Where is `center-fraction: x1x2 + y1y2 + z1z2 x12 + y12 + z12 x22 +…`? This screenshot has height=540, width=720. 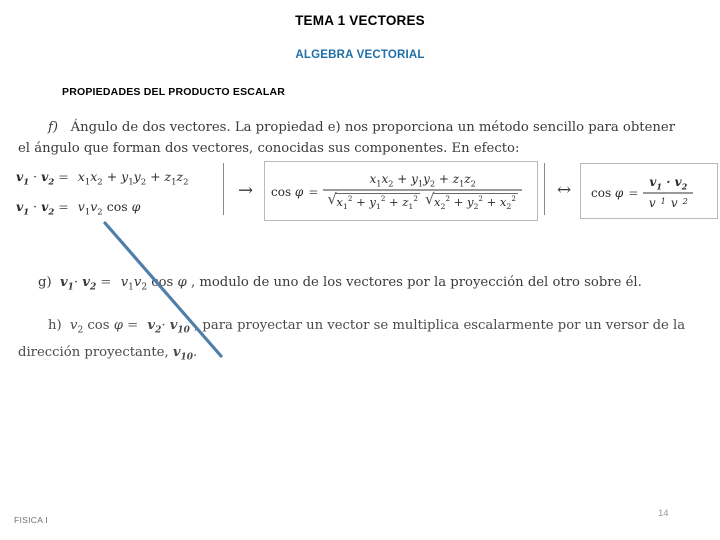
center-fraction: x1x2 + y1y2 + z1z2 x12 + y12 + z12 x22 +… is located at coordinates (422, 192).